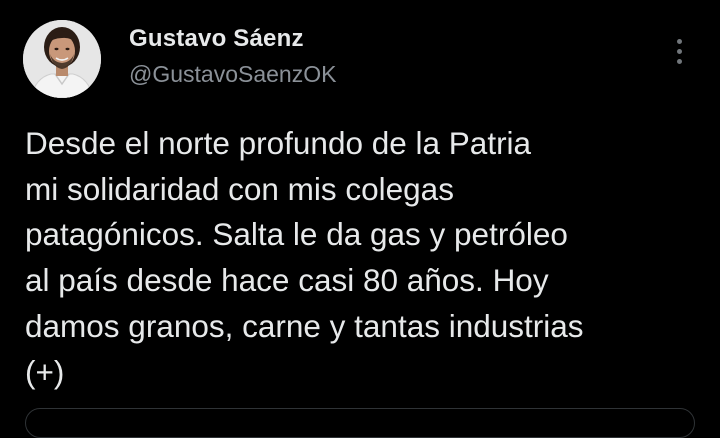  I want to click on tweet-text-line: damos granos, carne y tantas industrias, so click(304, 325).